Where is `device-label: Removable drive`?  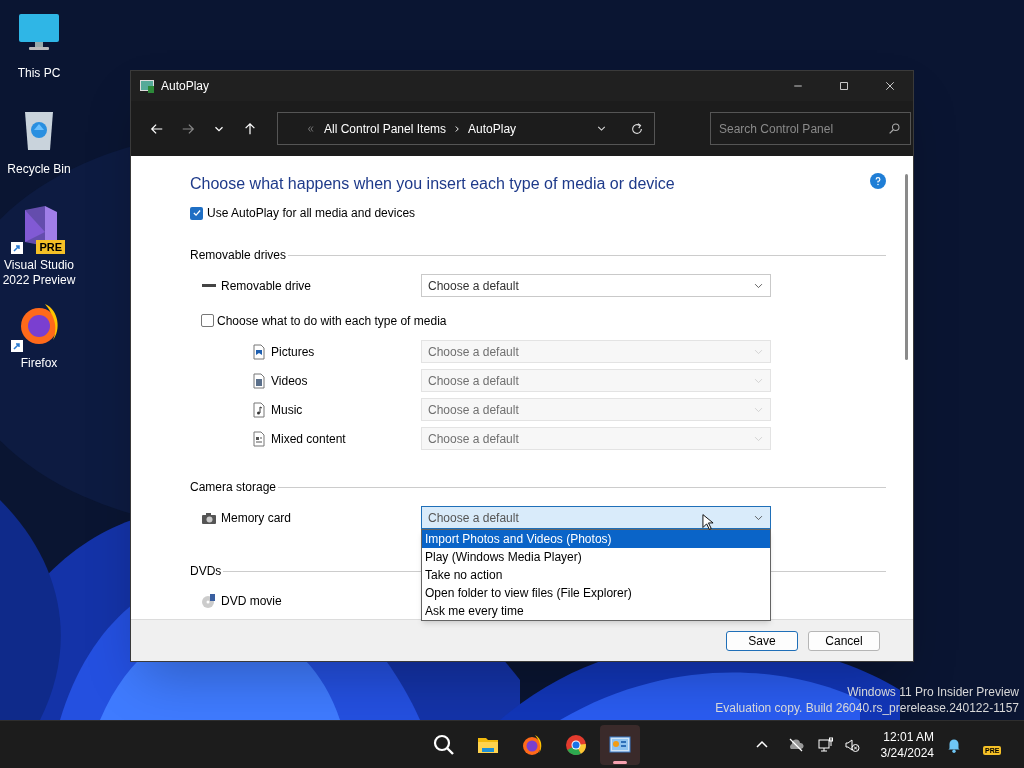
device-label: Removable drive is located at coordinates (266, 286).